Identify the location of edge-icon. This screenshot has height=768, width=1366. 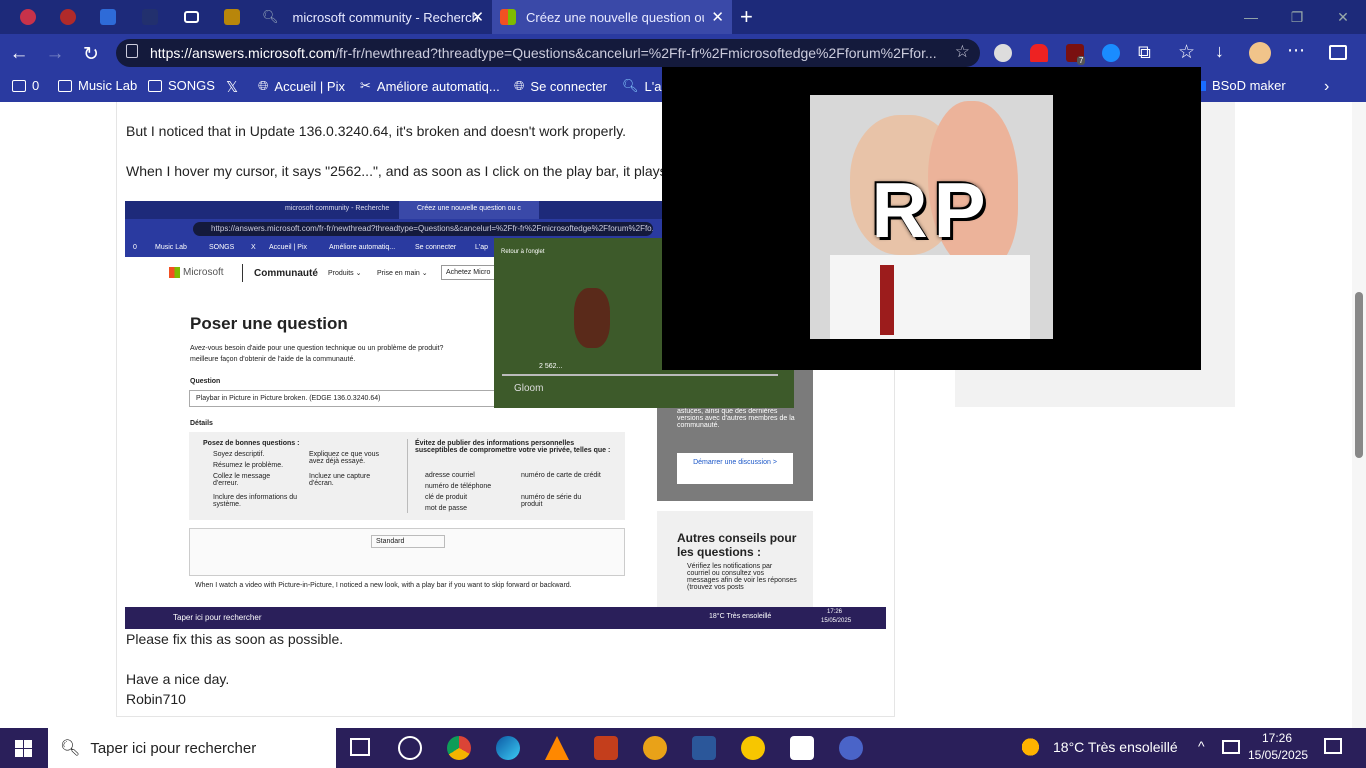
(508, 748).